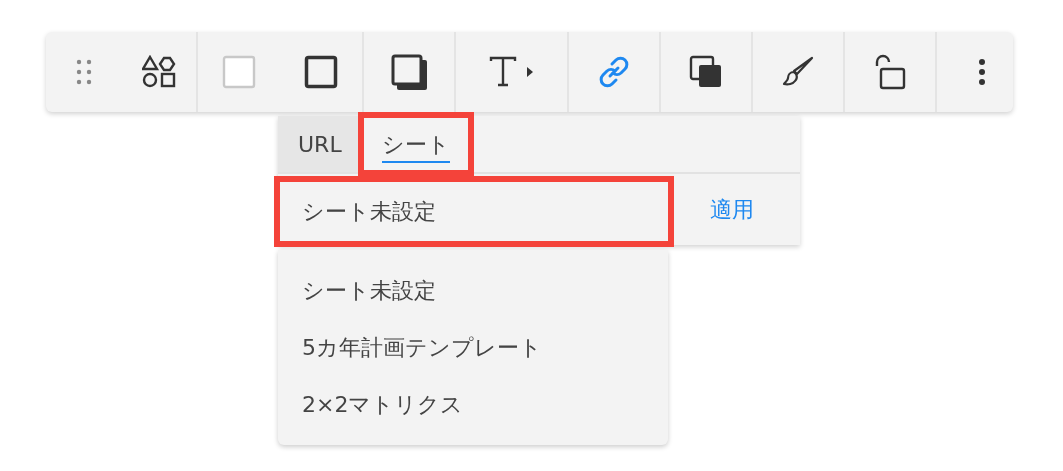  Describe the element at coordinates (706, 72) in the screenshot. I see `layers-icon` at that location.